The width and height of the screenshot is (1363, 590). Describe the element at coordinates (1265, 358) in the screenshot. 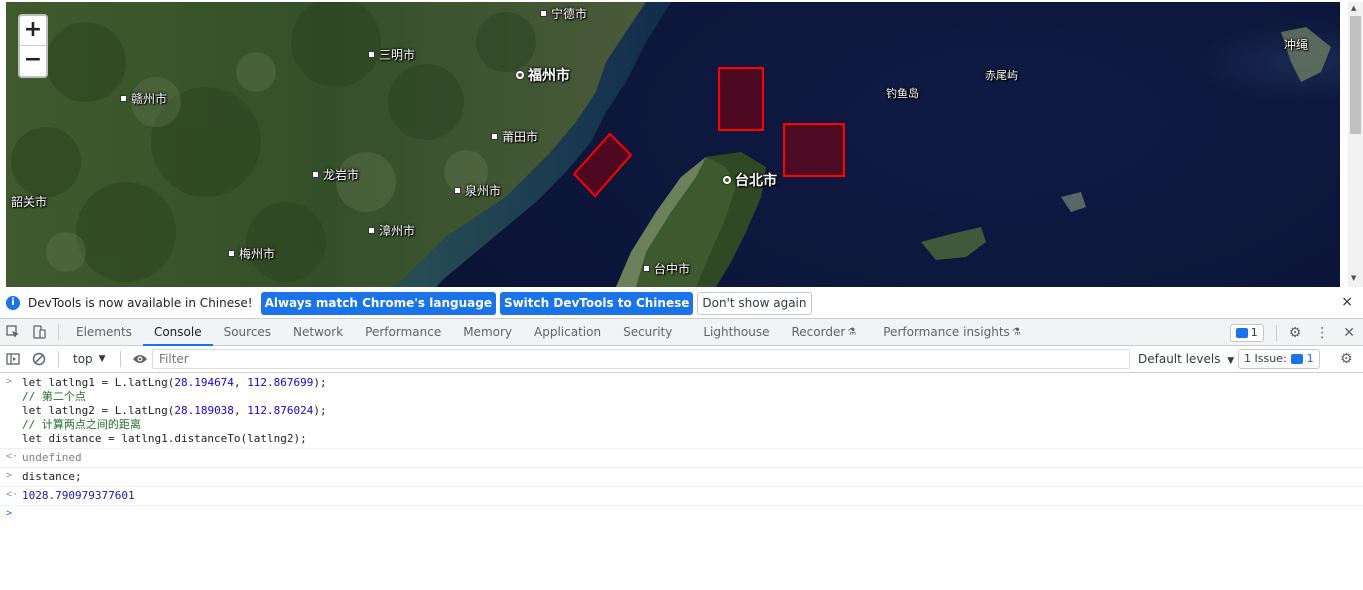

I see `issues-label: 1 Issue:` at that location.